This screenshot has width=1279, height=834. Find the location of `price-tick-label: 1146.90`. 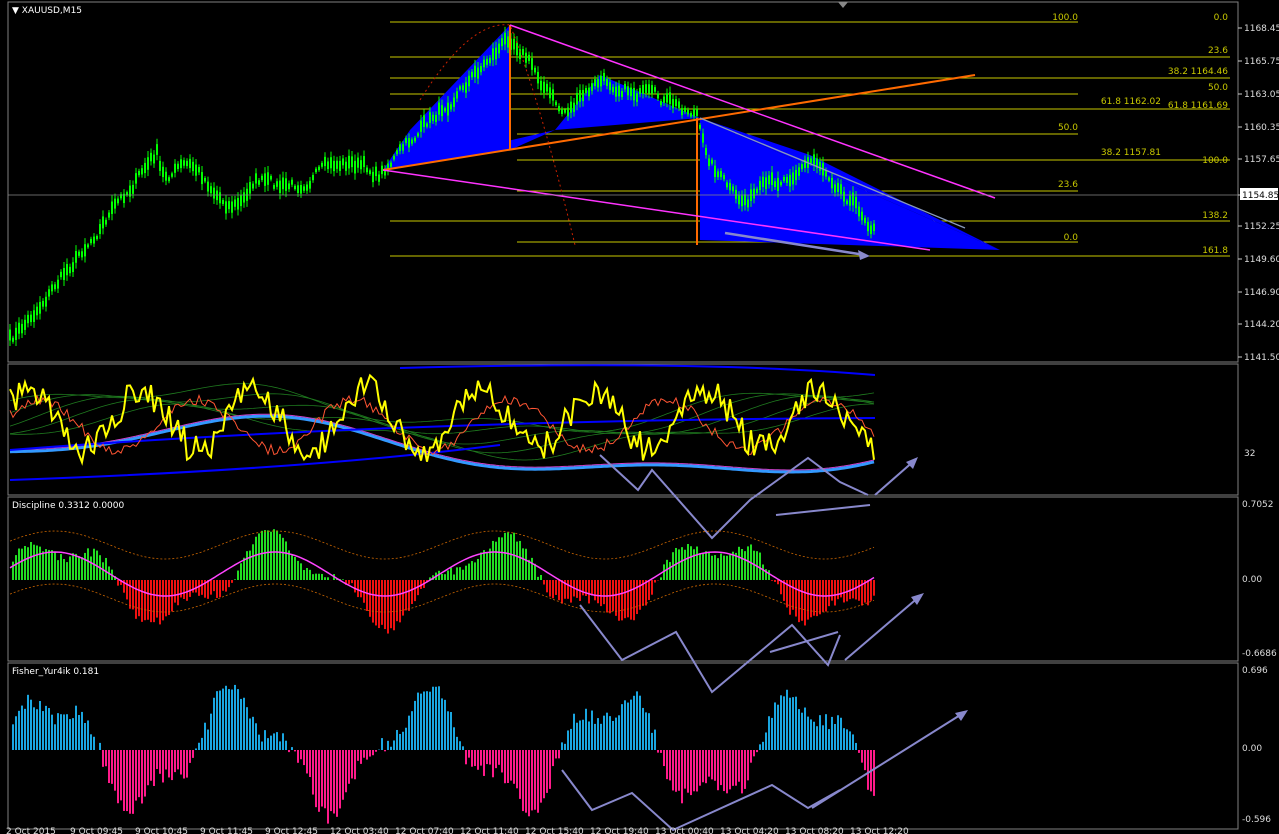

price-tick-label: 1146.90 is located at coordinates (1261, 293).